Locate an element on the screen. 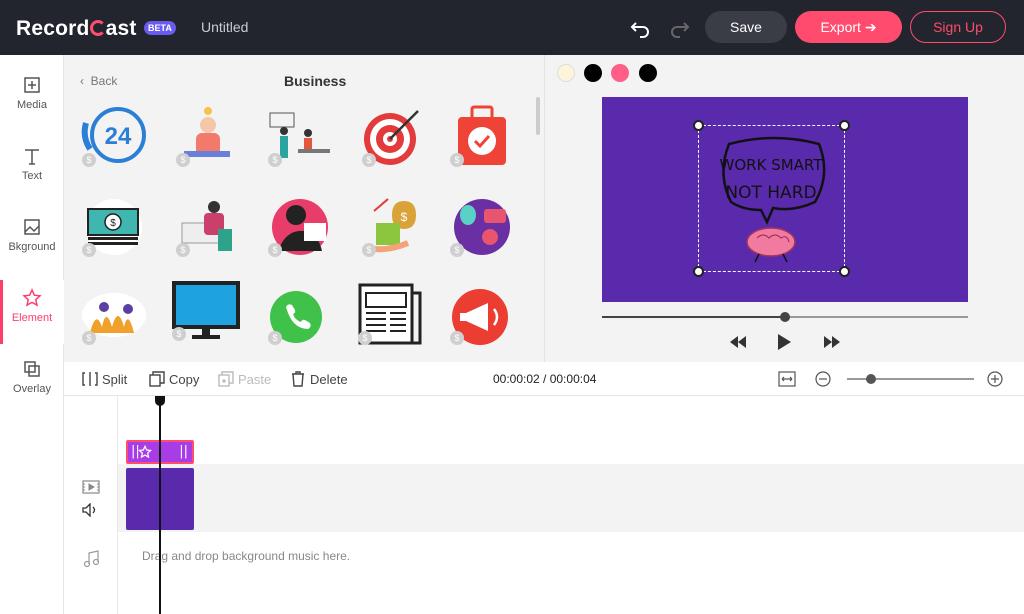 The height and width of the screenshot is (614, 1024). trash-icon is located at coordinates (298, 379).